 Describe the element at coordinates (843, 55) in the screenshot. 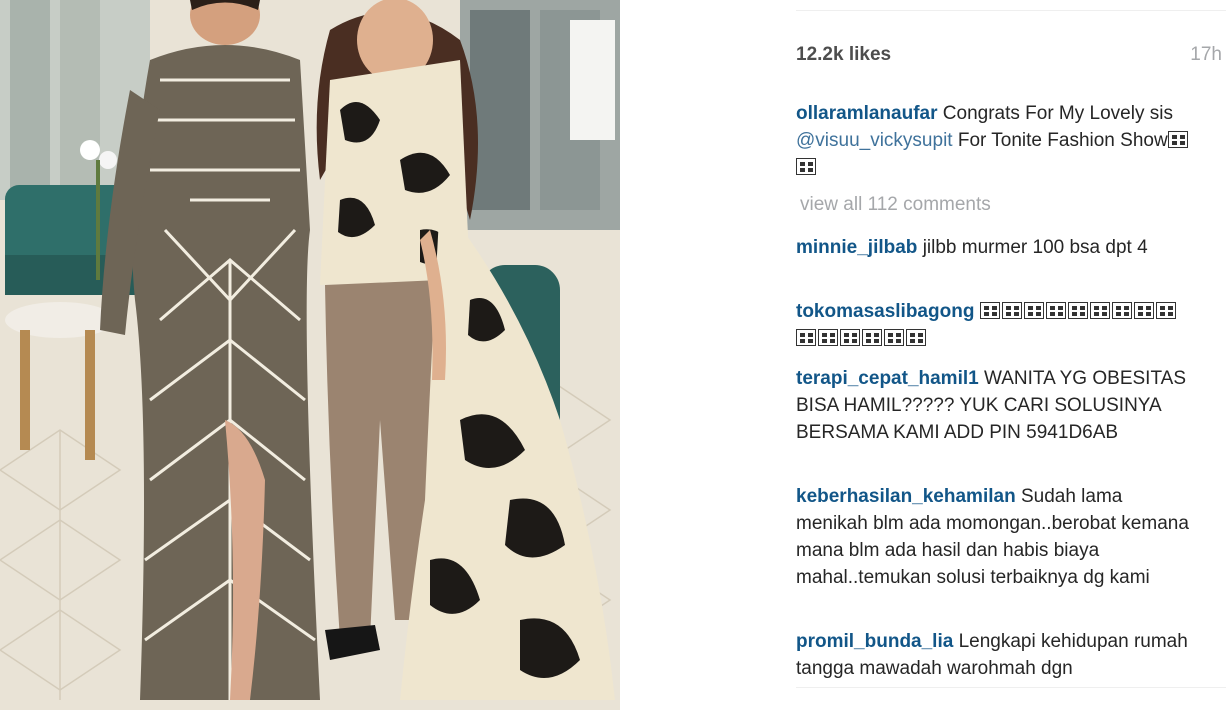

I see `likes-count: 12.2k likes` at that location.